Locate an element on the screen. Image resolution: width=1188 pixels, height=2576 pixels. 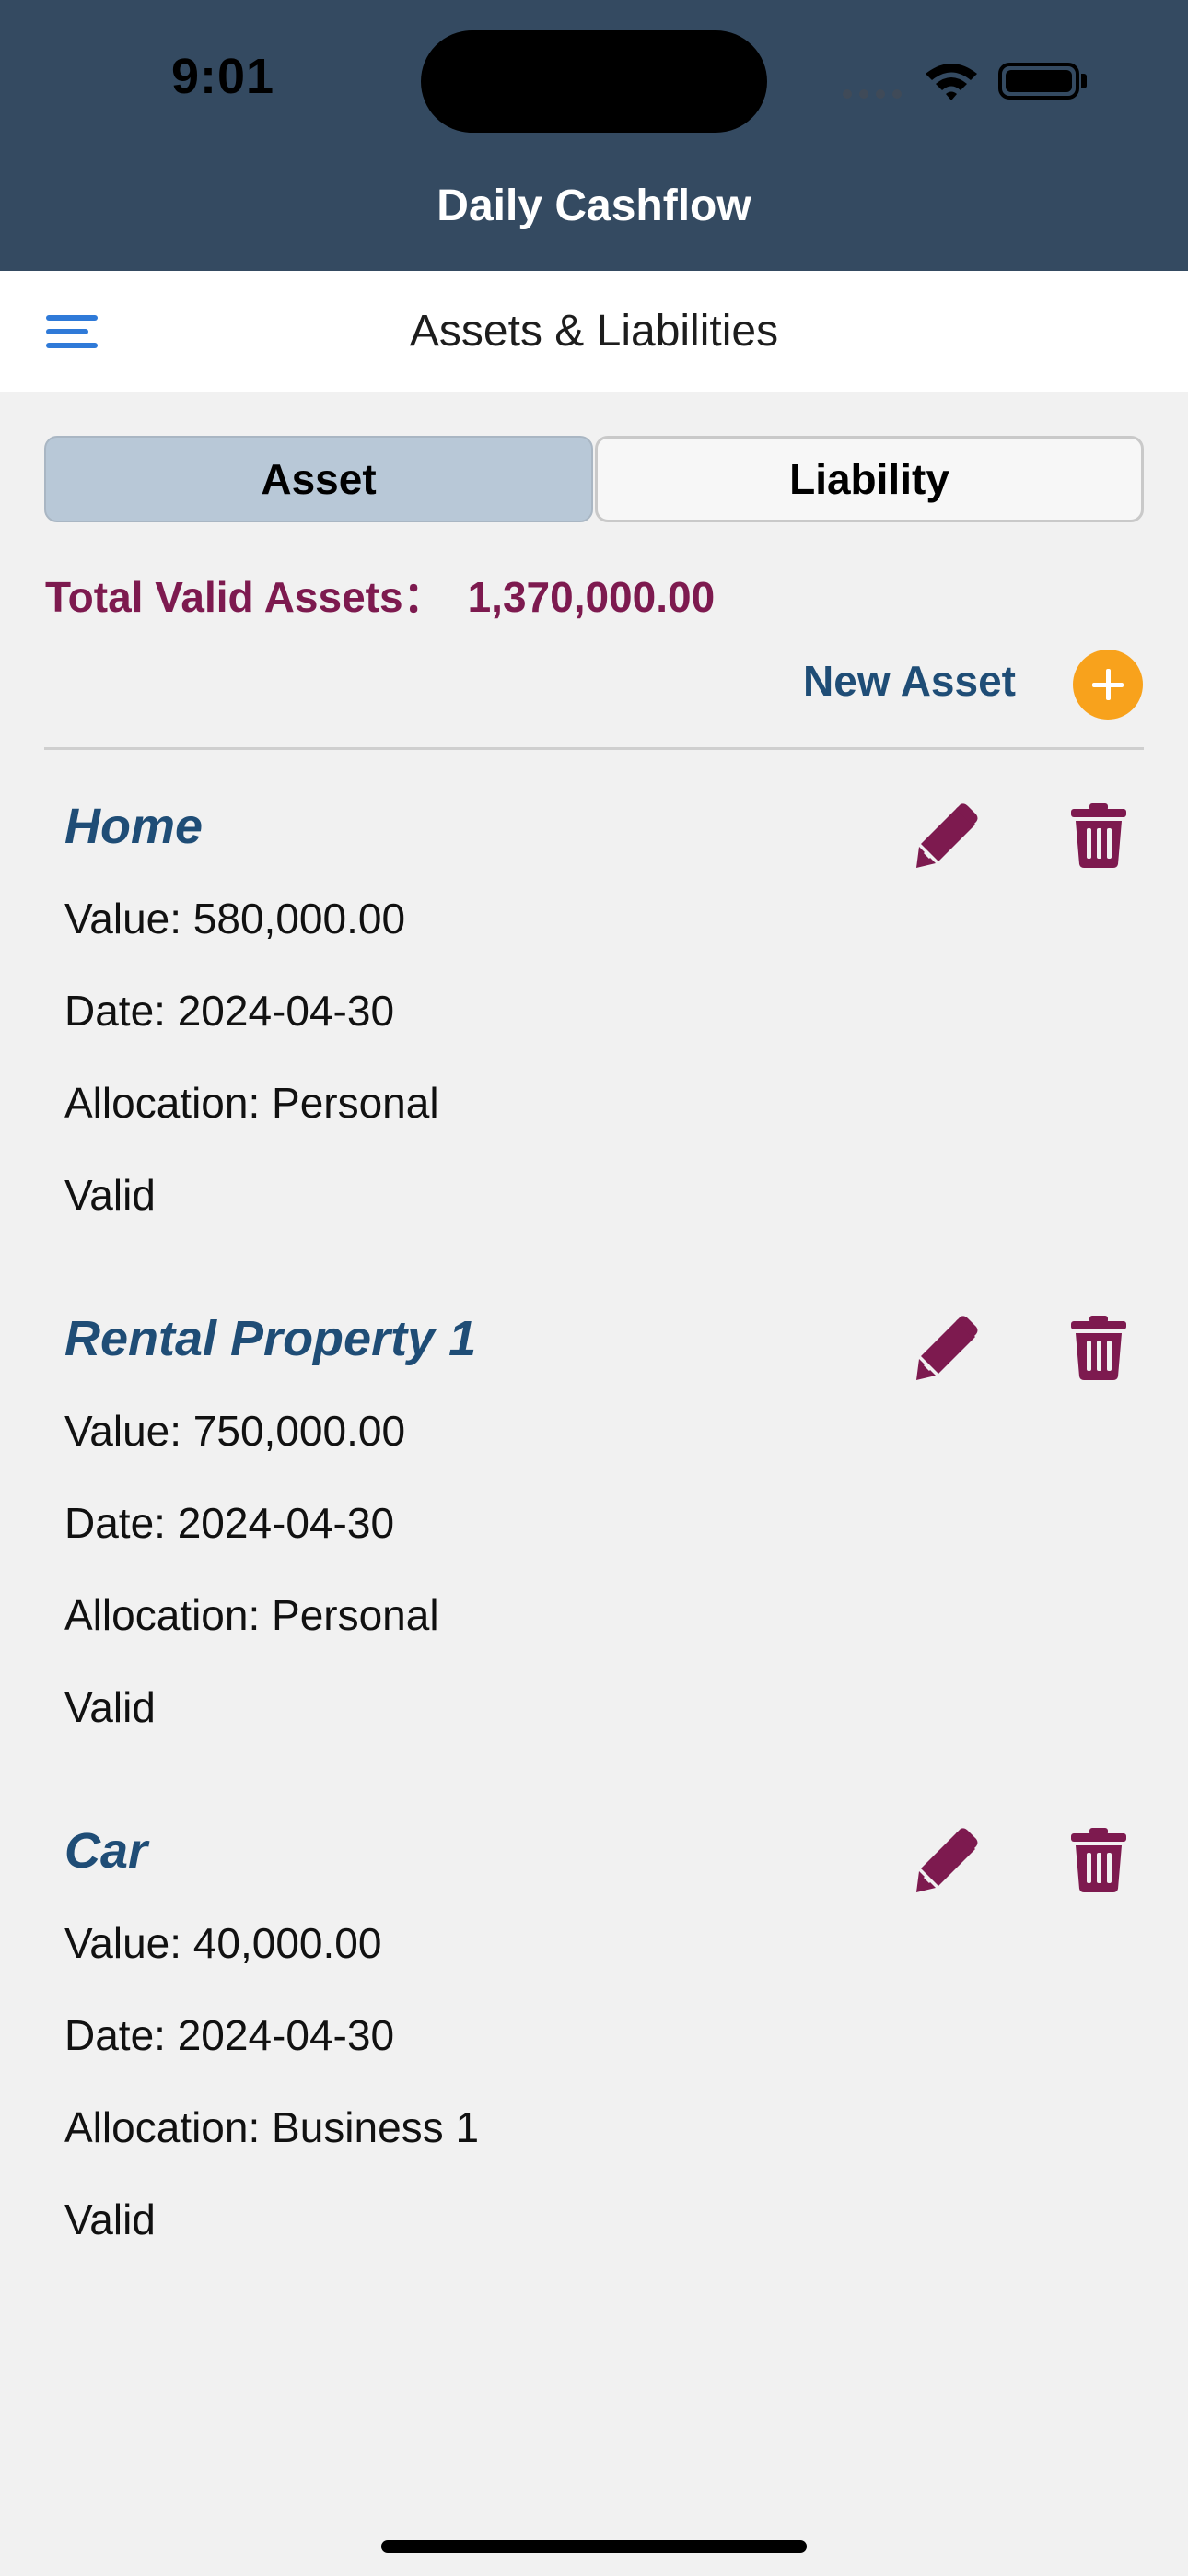
page-title: Assets & Liabilities is located at coordinates (594, 331).